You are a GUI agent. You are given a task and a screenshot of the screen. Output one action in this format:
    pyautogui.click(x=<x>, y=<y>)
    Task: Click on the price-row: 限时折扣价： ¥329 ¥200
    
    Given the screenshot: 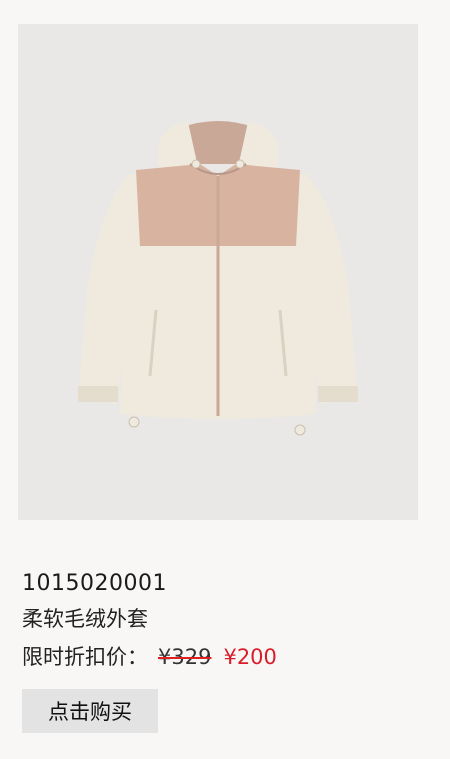 What is the action you would take?
    pyautogui.click(x=149, y=657)
    